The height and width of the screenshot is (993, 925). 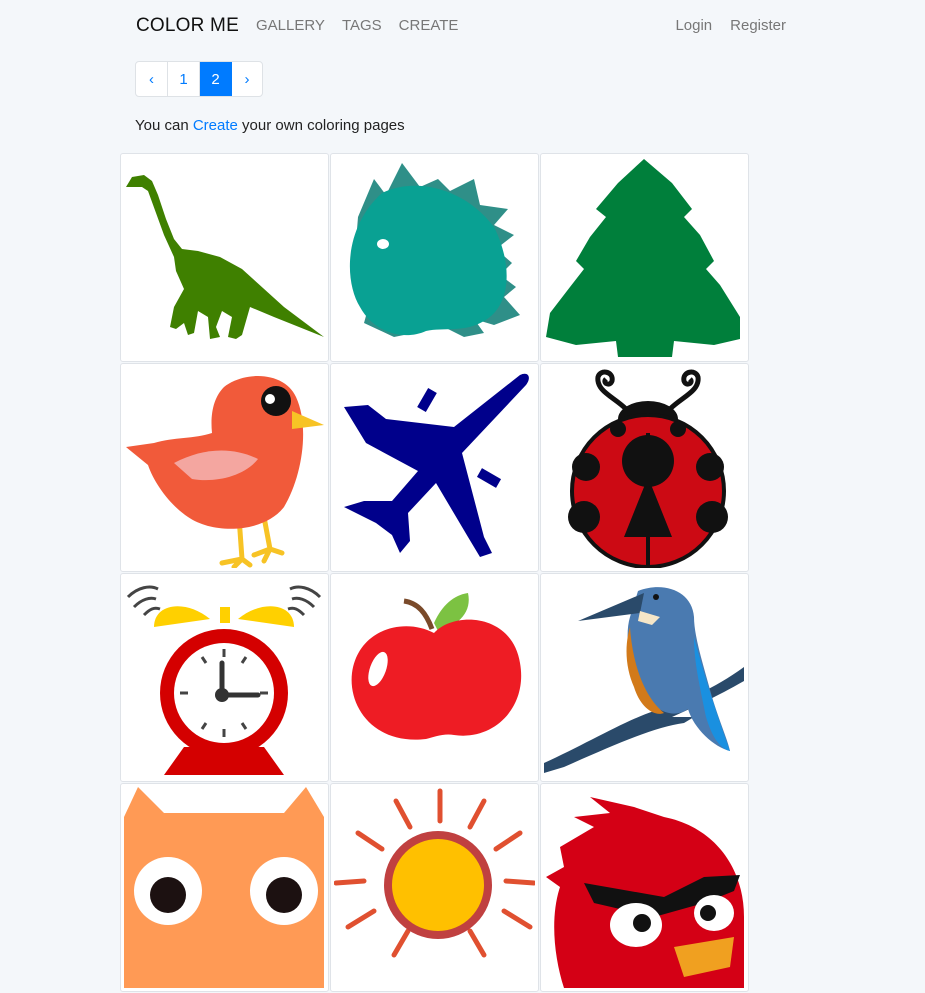 I want to click on intro-prefix: You can, so click(x=164, y=125).